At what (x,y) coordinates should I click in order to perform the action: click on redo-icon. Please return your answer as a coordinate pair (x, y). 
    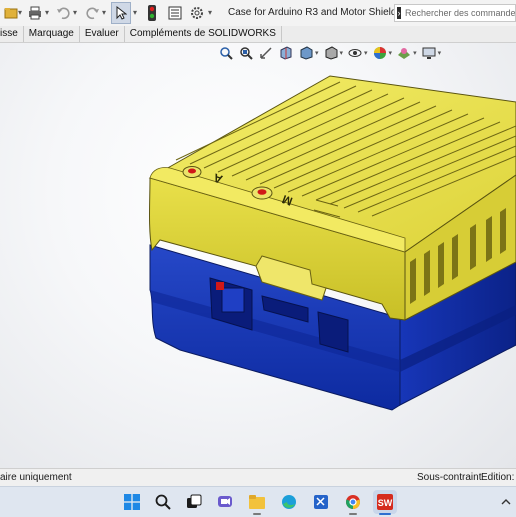
    Looking at the image, I should click on (93, 13).